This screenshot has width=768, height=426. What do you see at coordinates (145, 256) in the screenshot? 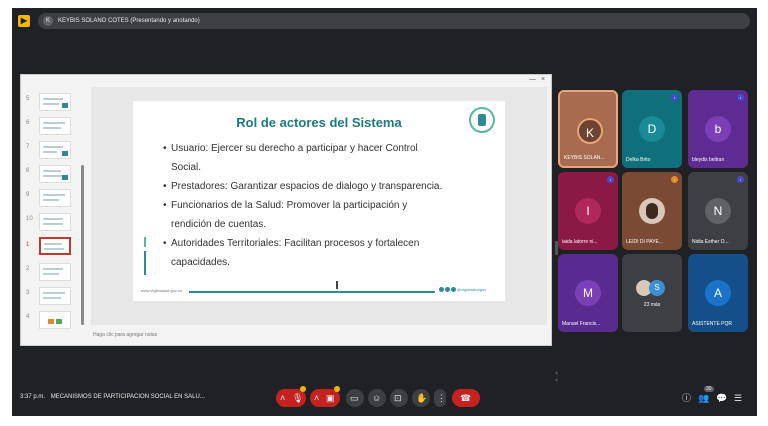
I see `vertical-logo-icon` at bounding box center [145, 256].